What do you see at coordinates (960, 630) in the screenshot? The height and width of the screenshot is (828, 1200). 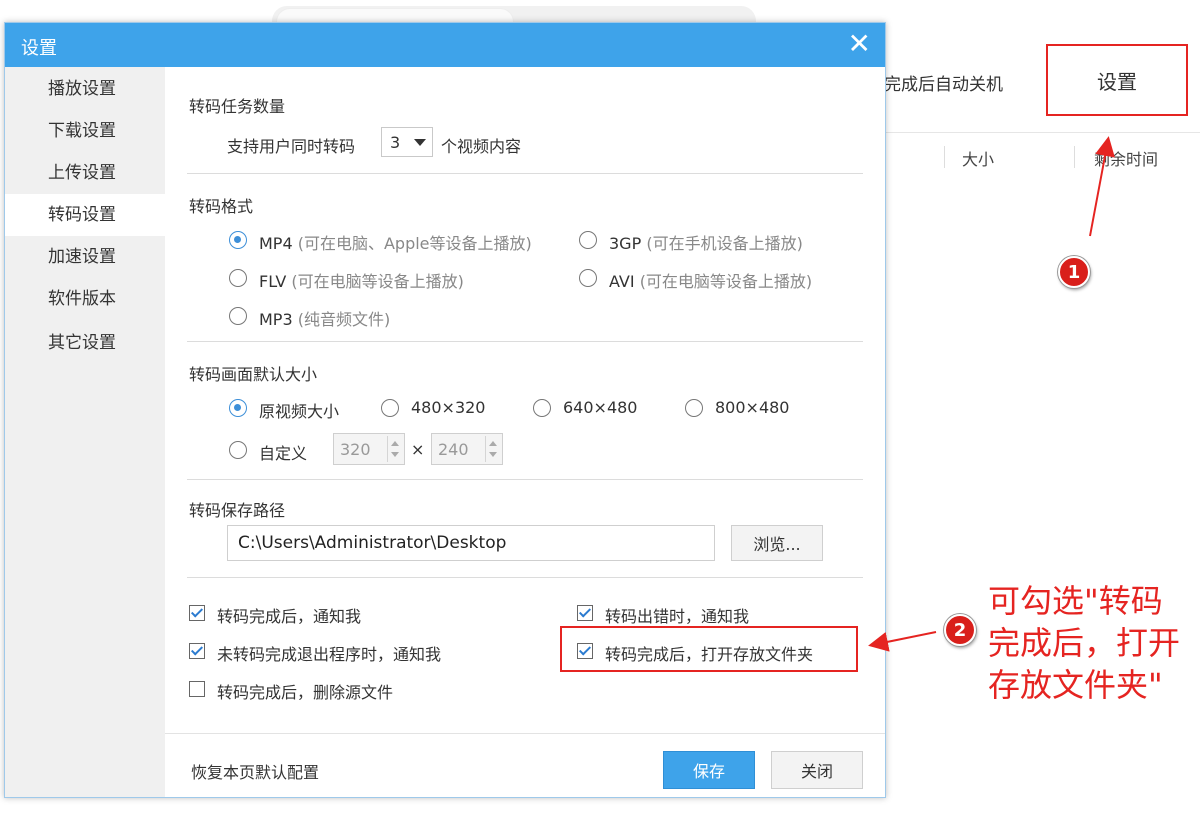 I see `step-badge-2: 2` at bounding box center [960, 630].